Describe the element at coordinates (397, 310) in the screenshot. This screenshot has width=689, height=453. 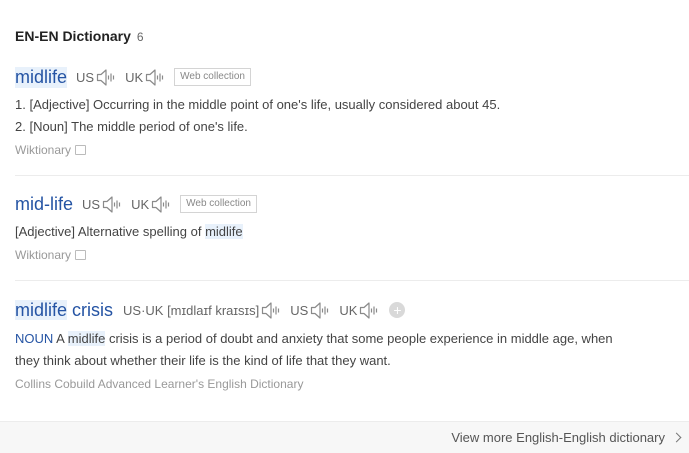
I see `plus-icon: +` at that location.